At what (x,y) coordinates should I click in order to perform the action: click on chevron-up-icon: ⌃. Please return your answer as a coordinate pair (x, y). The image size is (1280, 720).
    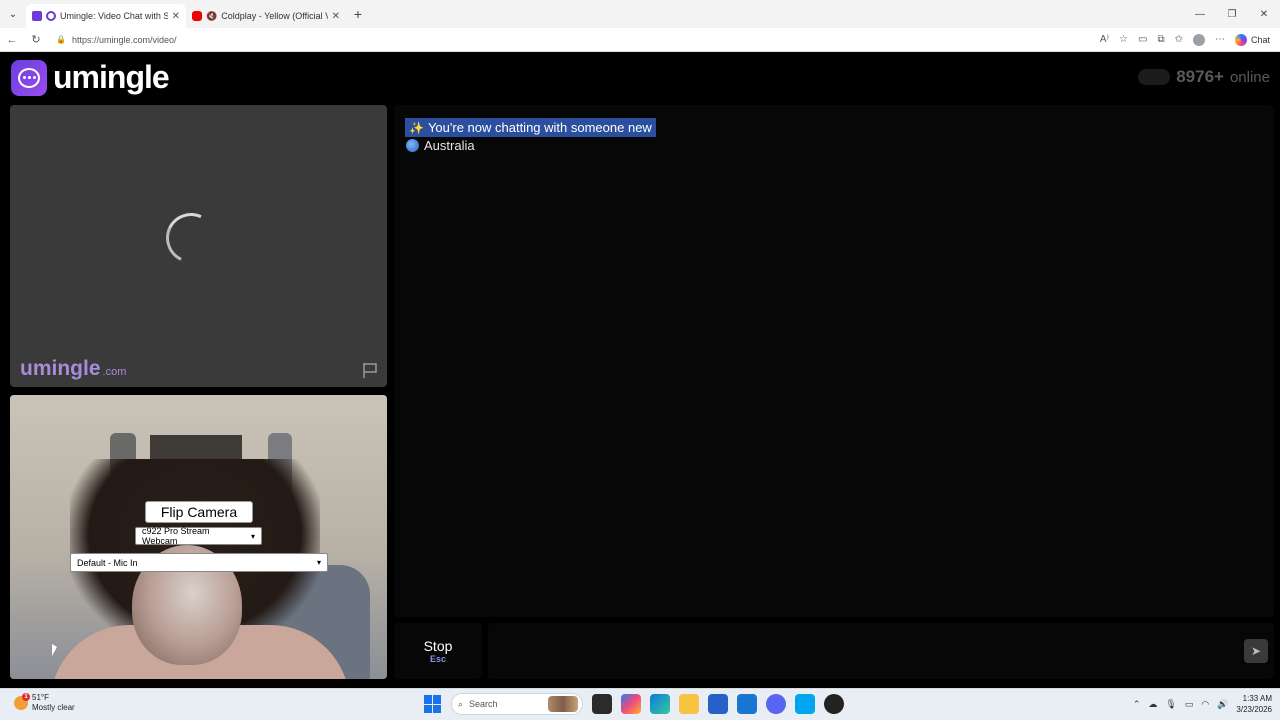
    Looking at the image, I should click on (1137, 704).